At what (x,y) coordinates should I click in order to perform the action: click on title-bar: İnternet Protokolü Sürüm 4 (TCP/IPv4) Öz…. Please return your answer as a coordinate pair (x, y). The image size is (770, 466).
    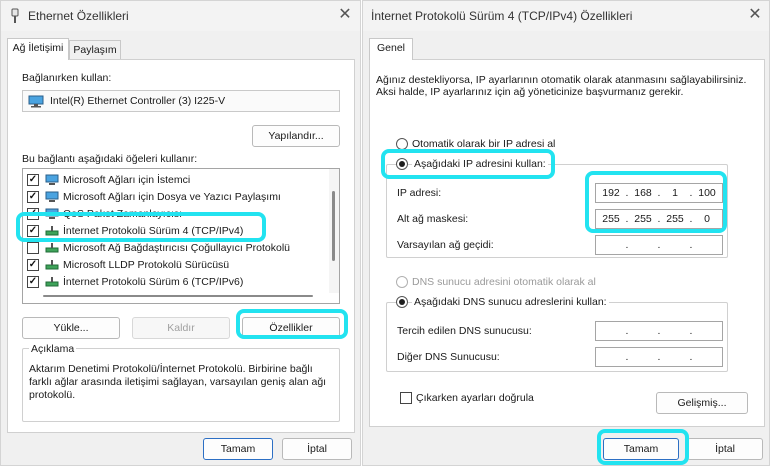
    Looking at the image, I should click on (566, 16).